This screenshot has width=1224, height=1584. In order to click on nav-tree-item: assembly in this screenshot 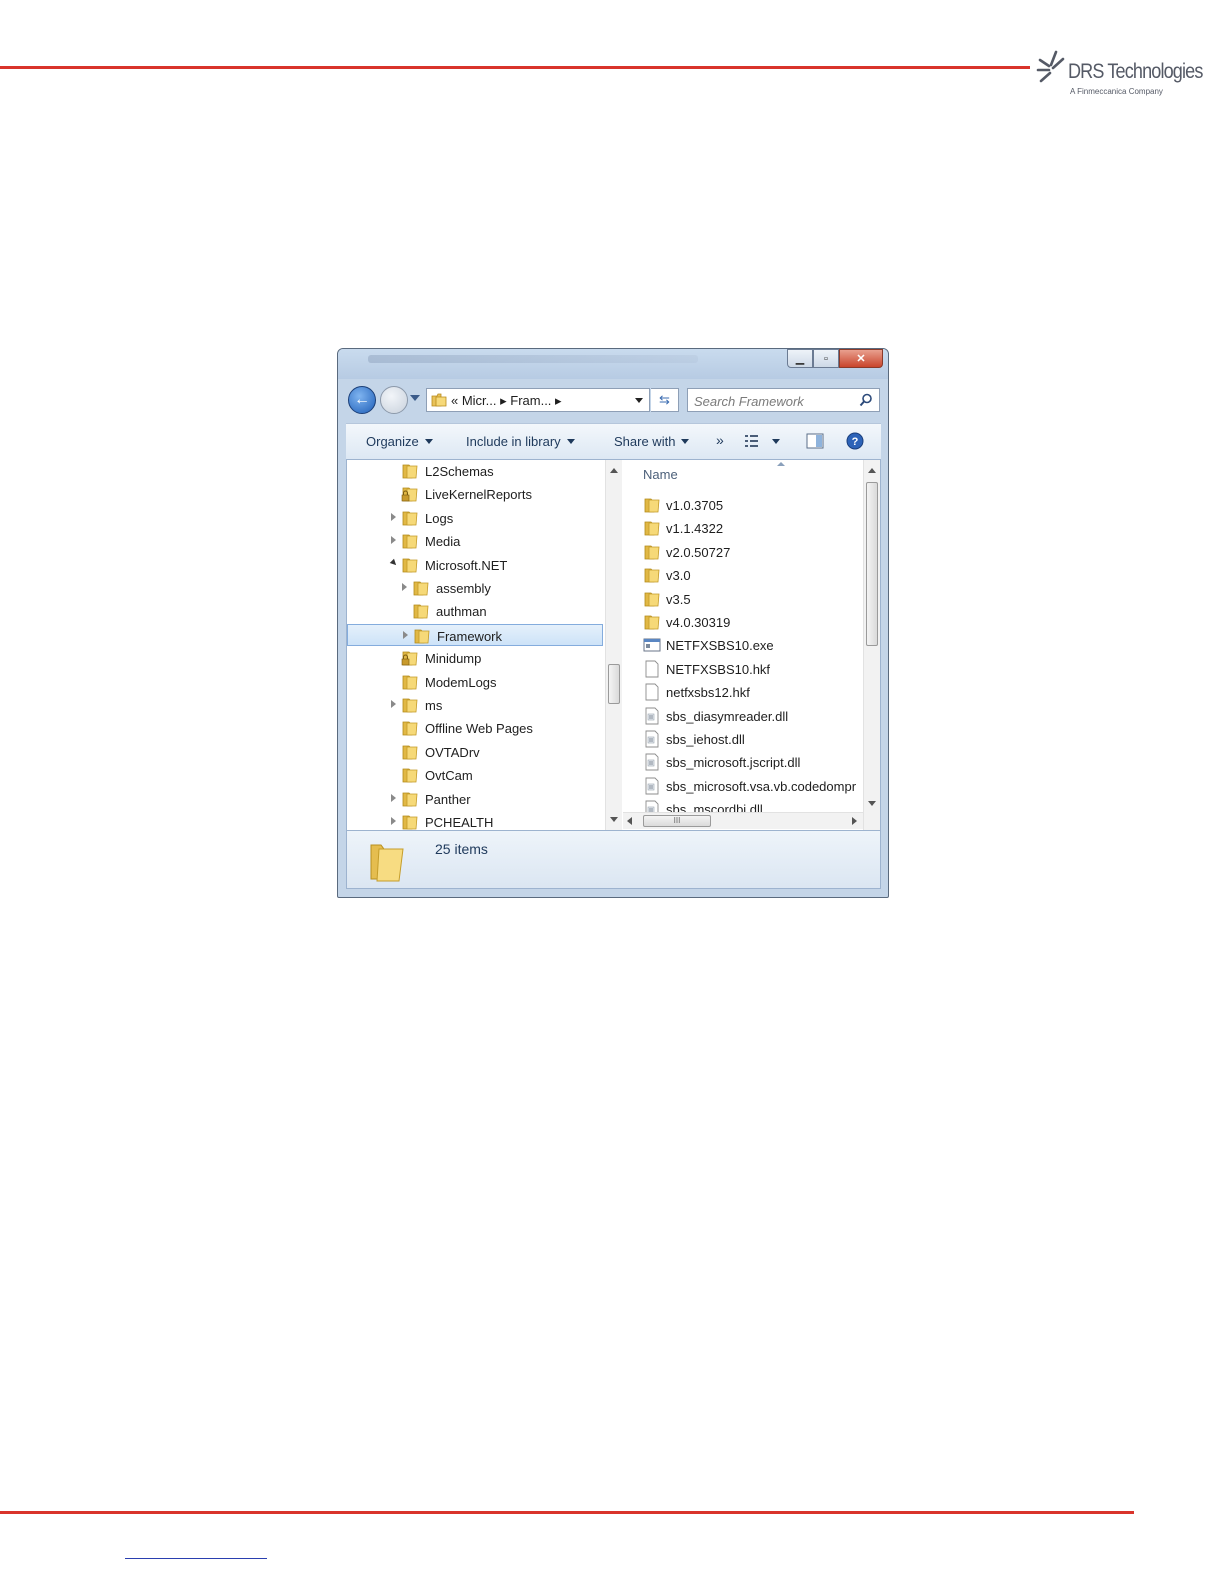, I will do `click(475, 588)`.